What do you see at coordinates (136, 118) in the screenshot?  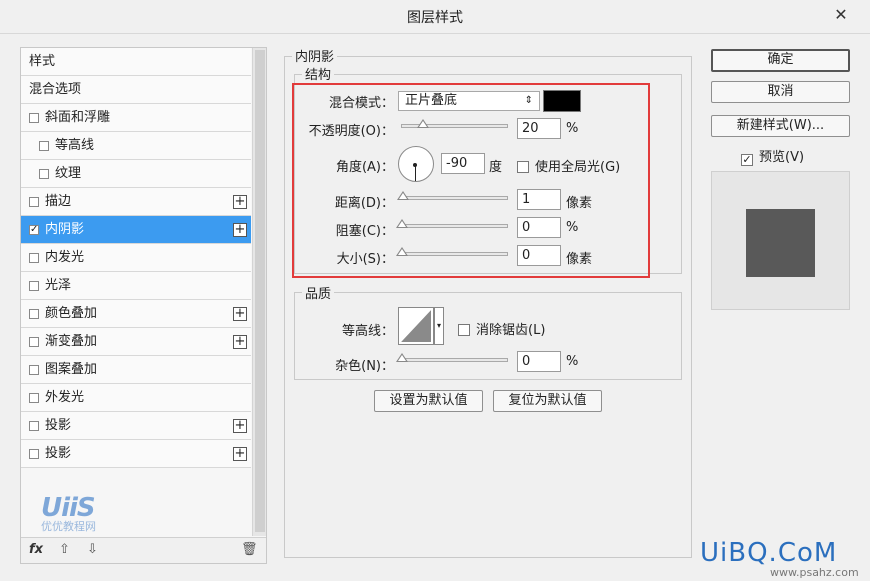 I see `style-item: 斜面和浮雕` at bounding box center [136, 118].